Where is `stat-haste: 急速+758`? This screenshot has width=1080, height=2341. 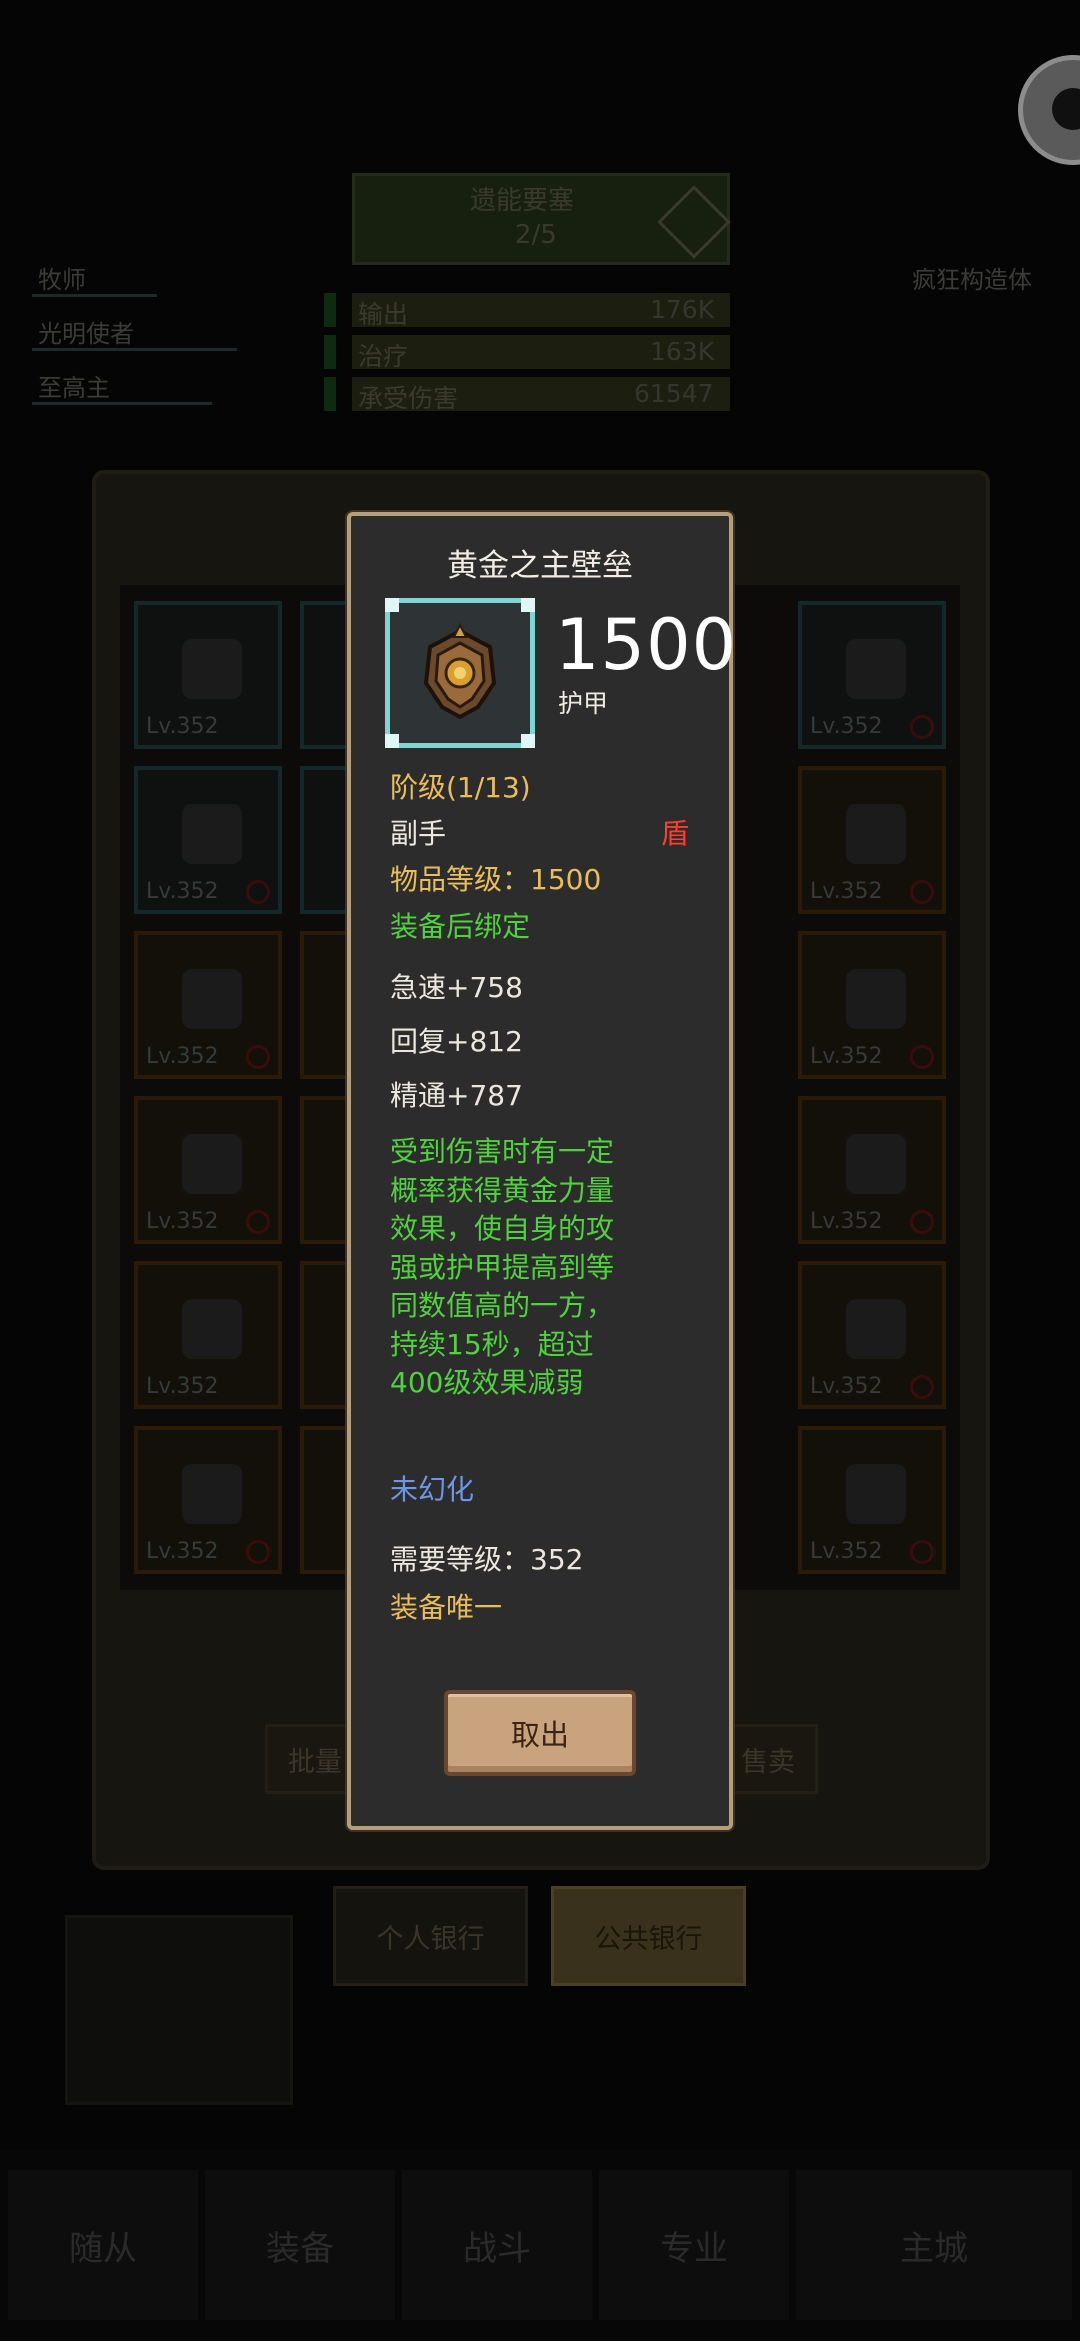 stat-haste: 急速+758 is located at coordinates (456, 987).